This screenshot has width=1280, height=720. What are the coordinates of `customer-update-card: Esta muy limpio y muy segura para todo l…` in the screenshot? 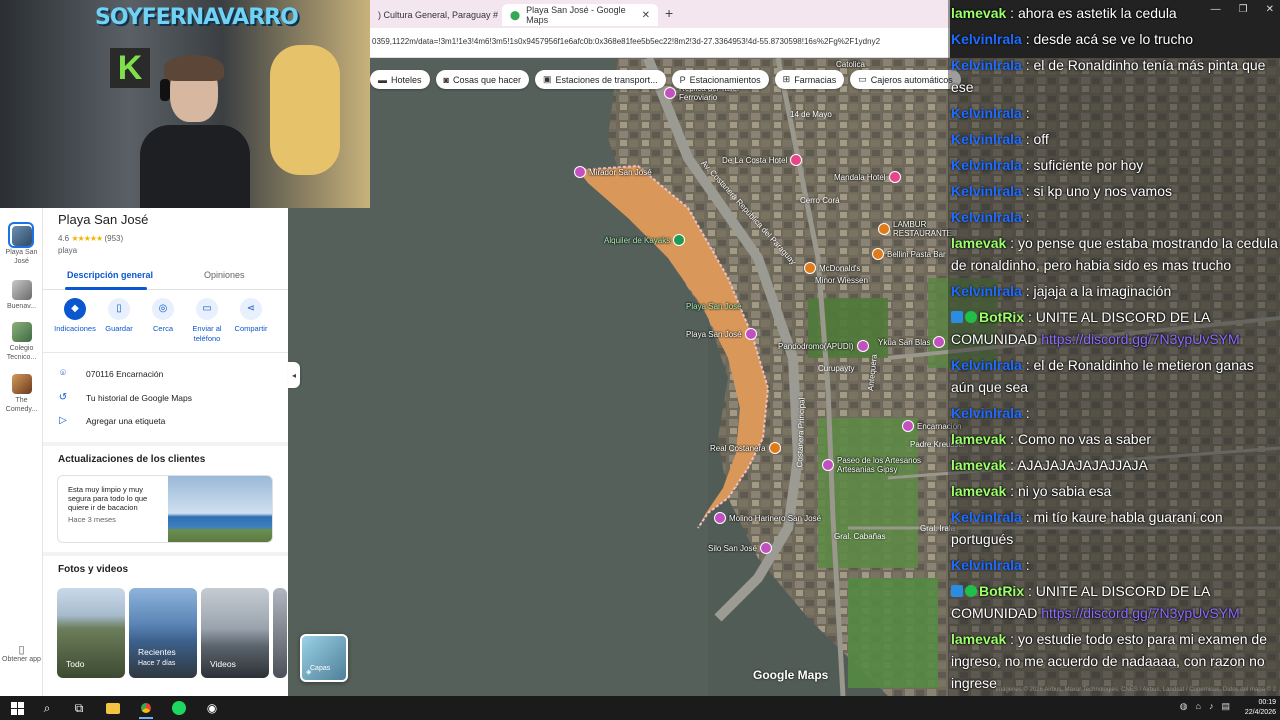 It's located at (165, 509).